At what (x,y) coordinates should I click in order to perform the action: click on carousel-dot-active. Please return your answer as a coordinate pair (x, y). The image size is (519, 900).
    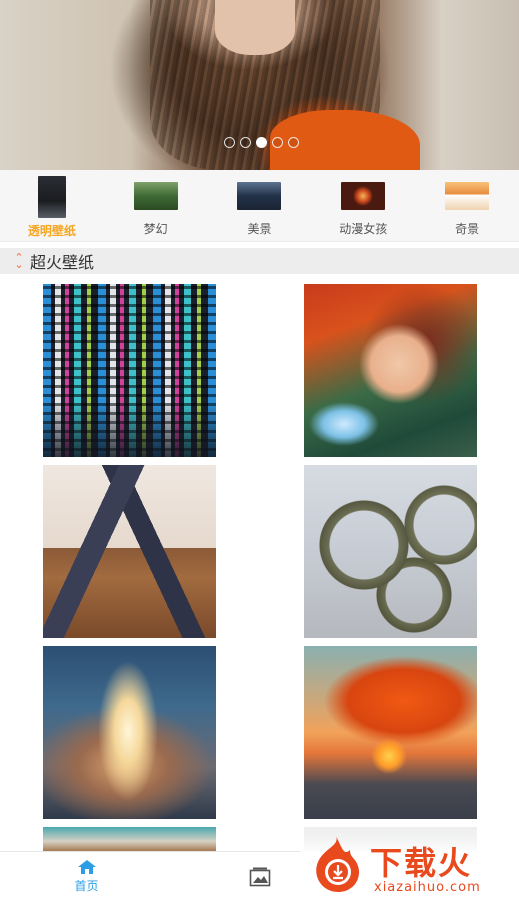
    Looking at the image, I should click on (261, 142).